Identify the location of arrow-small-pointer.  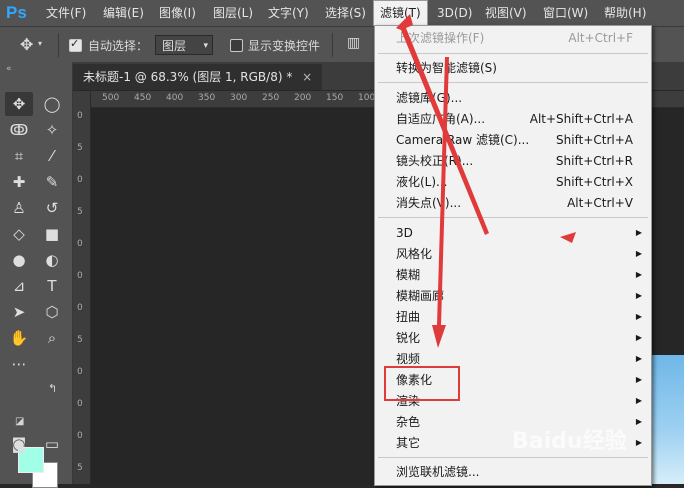
(568, 237).